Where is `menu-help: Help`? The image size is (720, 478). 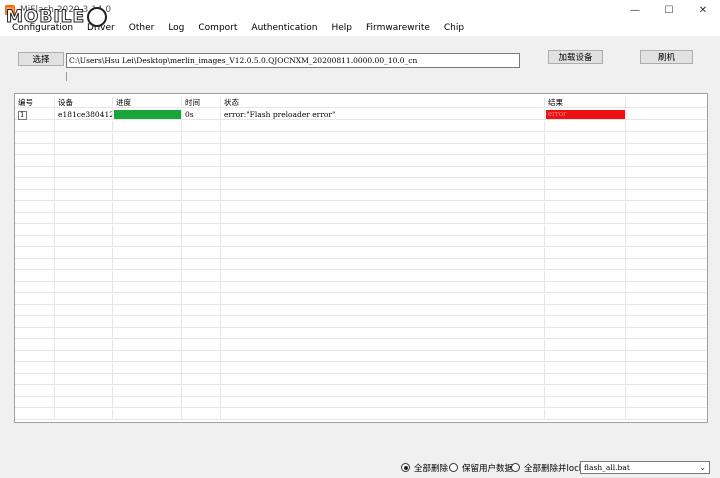
menu-help: Help is located at coordinates (341, 28).